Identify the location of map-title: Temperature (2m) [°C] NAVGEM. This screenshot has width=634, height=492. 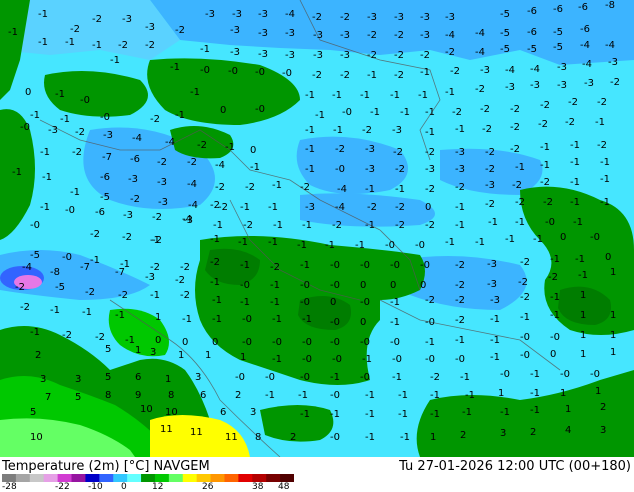
(106, 466).